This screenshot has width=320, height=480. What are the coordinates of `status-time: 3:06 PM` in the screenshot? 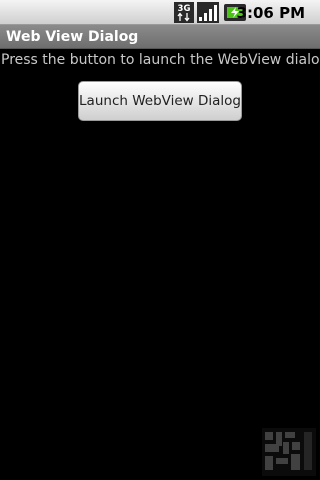 It's located at (270, 13).